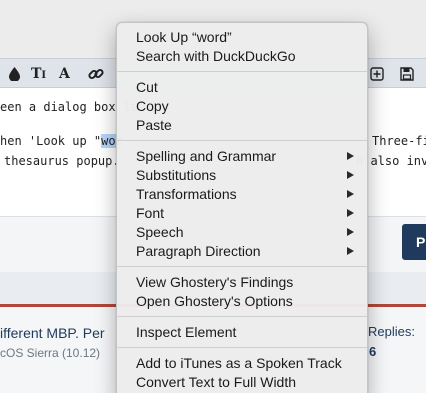 The height and width of the screenshot is (393, 426). Describe the element at coordinates (150, 213) in the screenshot. I see `menu-item-label: Font` at that location.